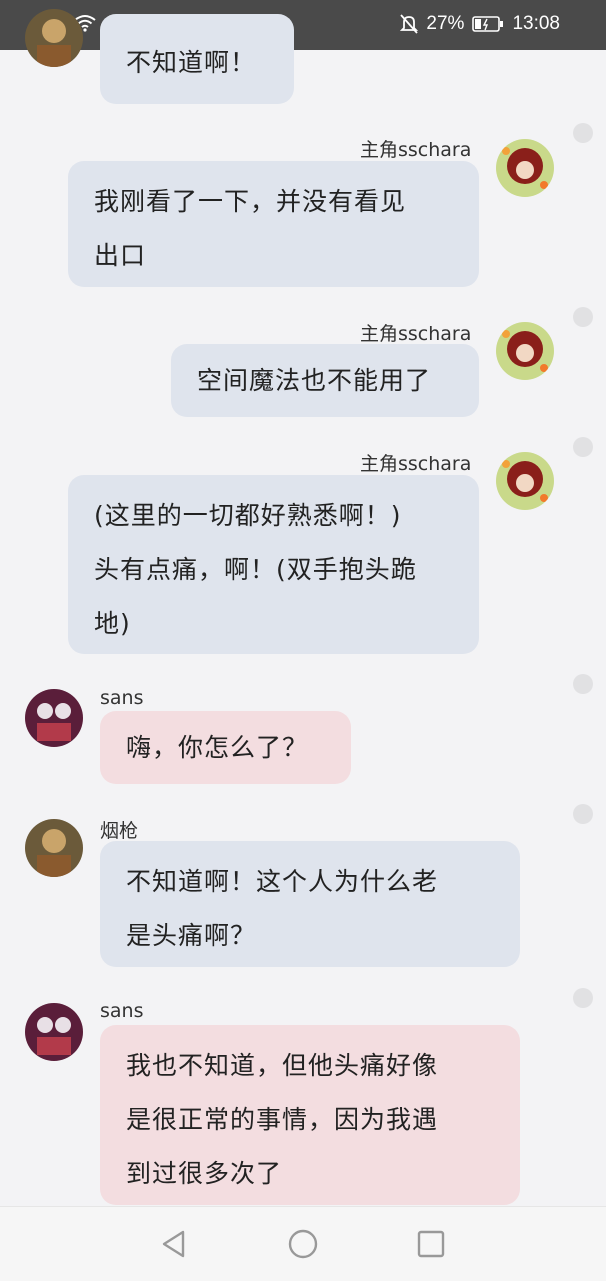  Describe the element at coordinates (217, 747) in the screenshot. I see `message-line: 嗨，你怎么了？` at that location.